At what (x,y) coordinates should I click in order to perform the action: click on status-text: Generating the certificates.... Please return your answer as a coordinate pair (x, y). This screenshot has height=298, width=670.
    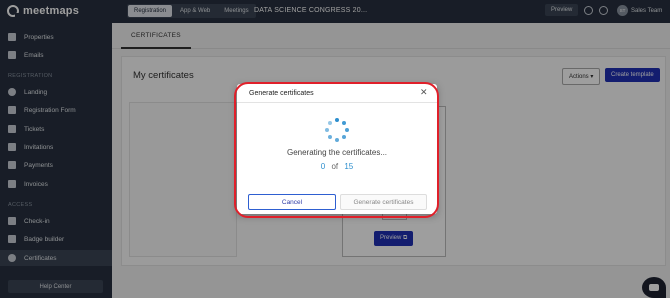
    Looking at the image, I should click on (337, 152).